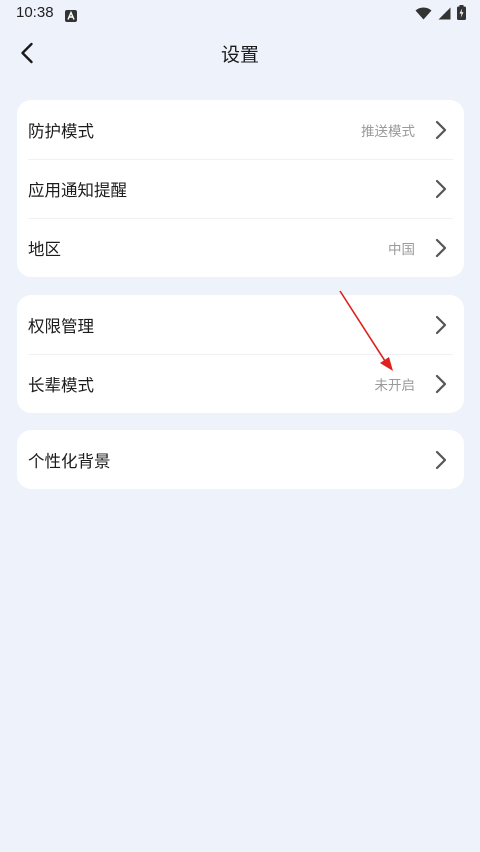 The image size is (480, 852). I want to click on settings-card-permissions: 权限管理 长辈模式 未开启, so click(240, 354).